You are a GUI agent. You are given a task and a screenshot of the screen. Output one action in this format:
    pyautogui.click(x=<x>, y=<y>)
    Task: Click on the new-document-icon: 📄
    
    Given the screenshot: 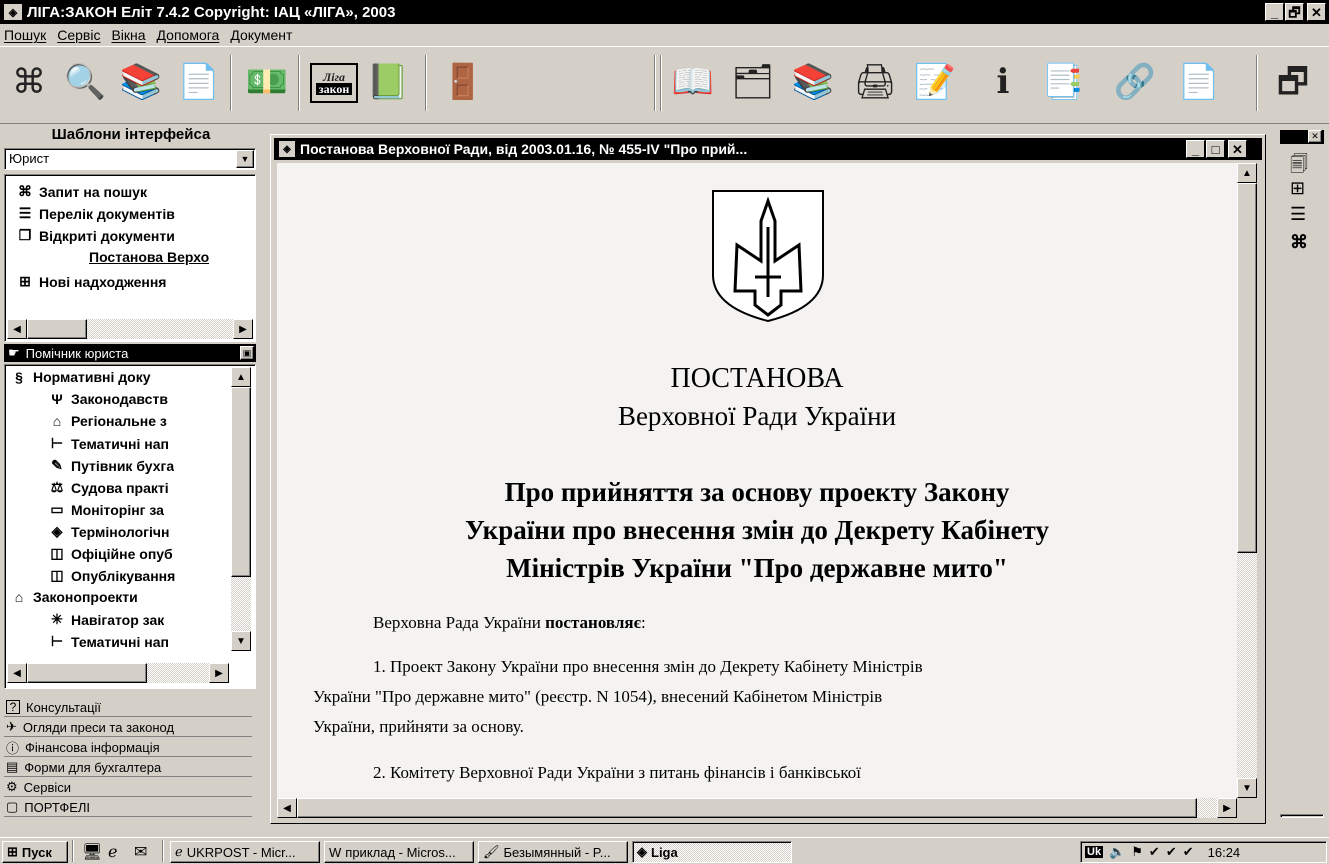 What is the action you would take?
    pyautogui.click(x=1199, y=82)
    